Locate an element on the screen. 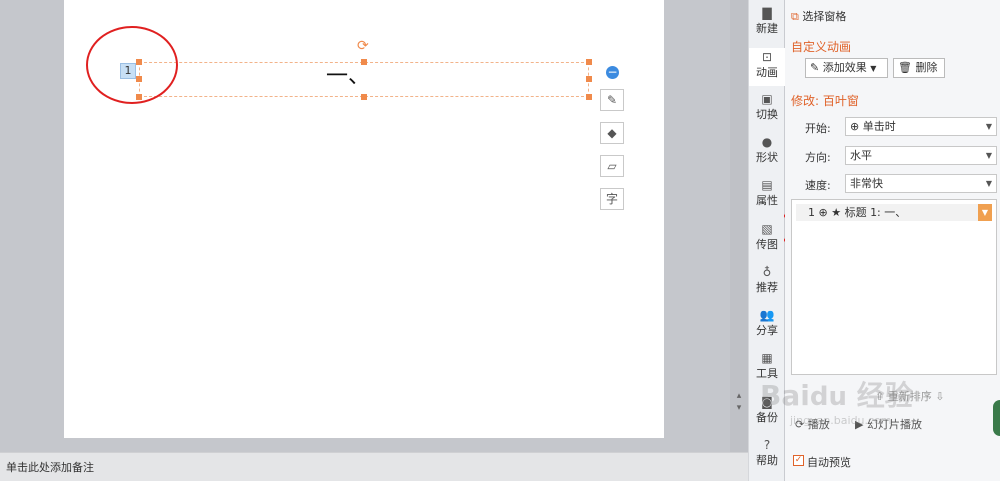 The height and width of the screenshot is (481, 1000). tab-share: 👥 分享 is located at coordinates (767, 326).